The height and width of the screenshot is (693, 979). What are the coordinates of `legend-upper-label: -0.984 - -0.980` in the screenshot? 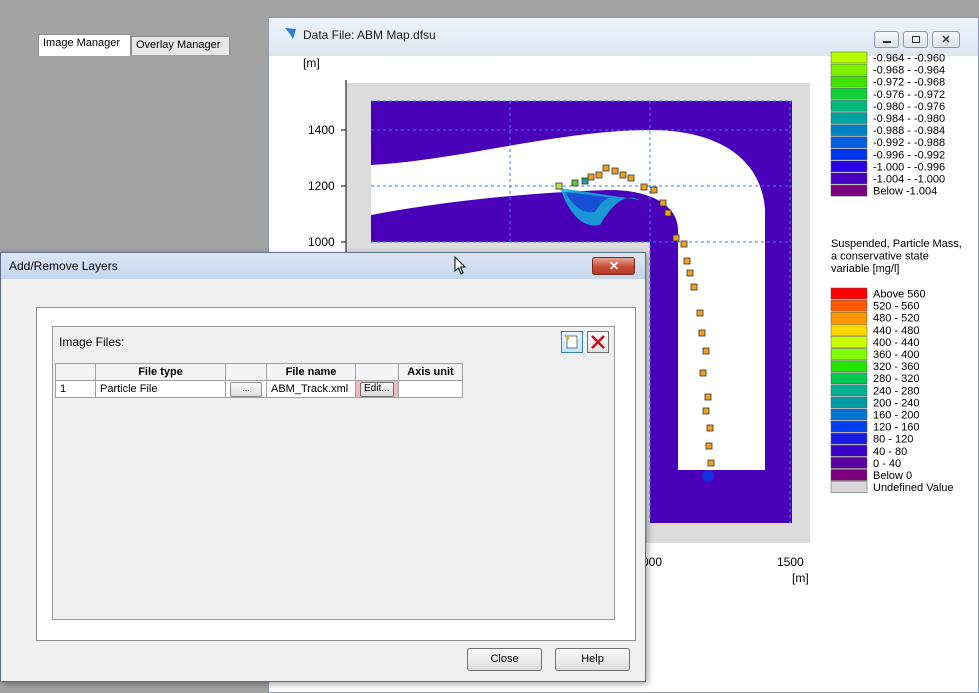 It's located at (909, 119).